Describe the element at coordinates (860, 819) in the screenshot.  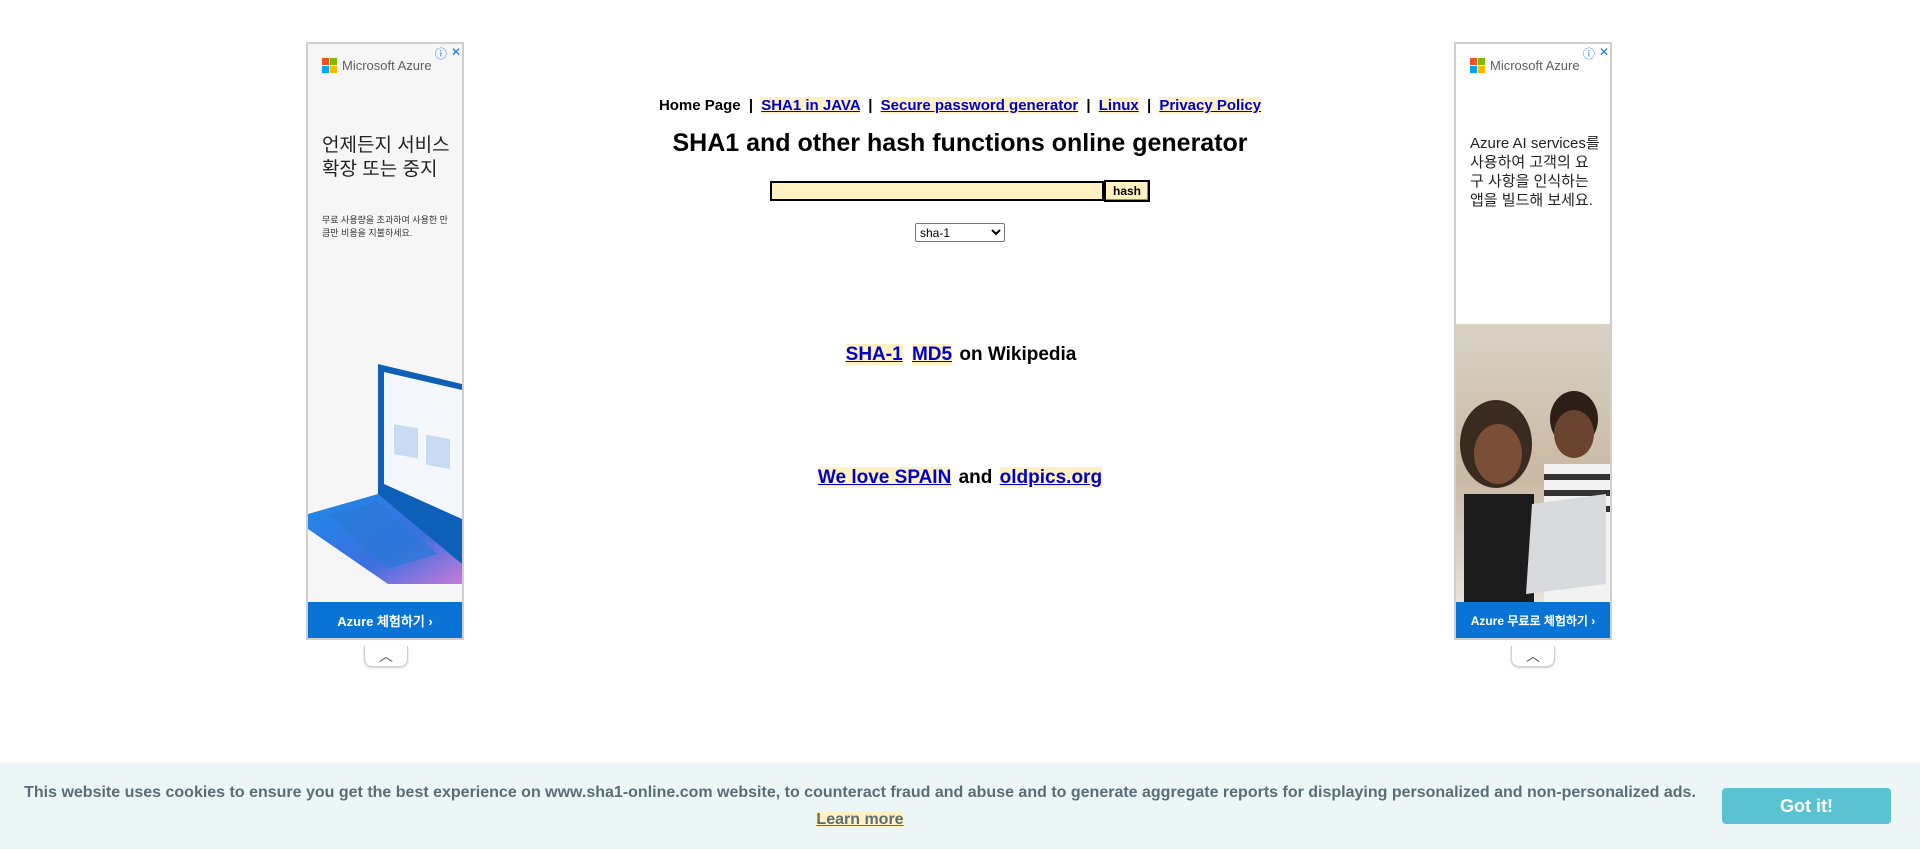
I see `cookie-learn-more-link: Learn more` at that location.